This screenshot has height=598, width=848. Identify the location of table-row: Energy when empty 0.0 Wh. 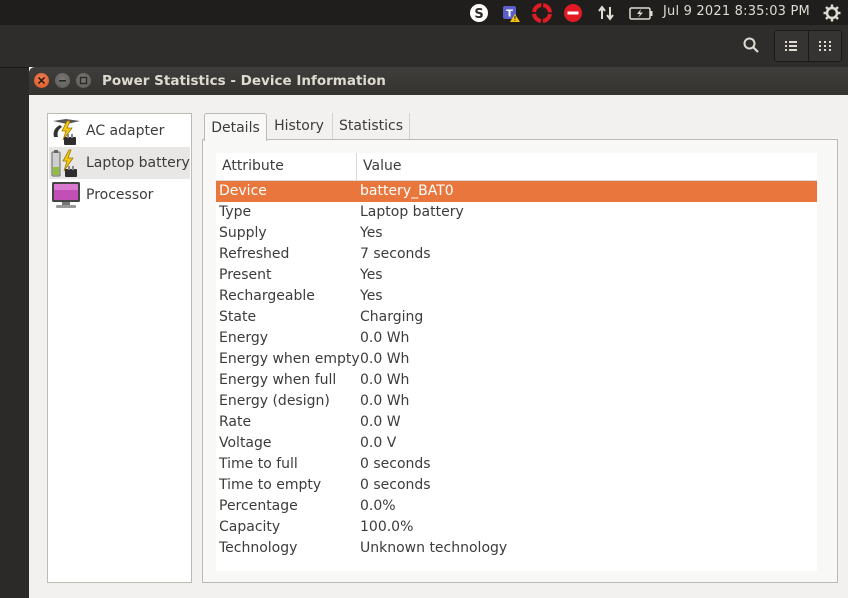
(516, 359).